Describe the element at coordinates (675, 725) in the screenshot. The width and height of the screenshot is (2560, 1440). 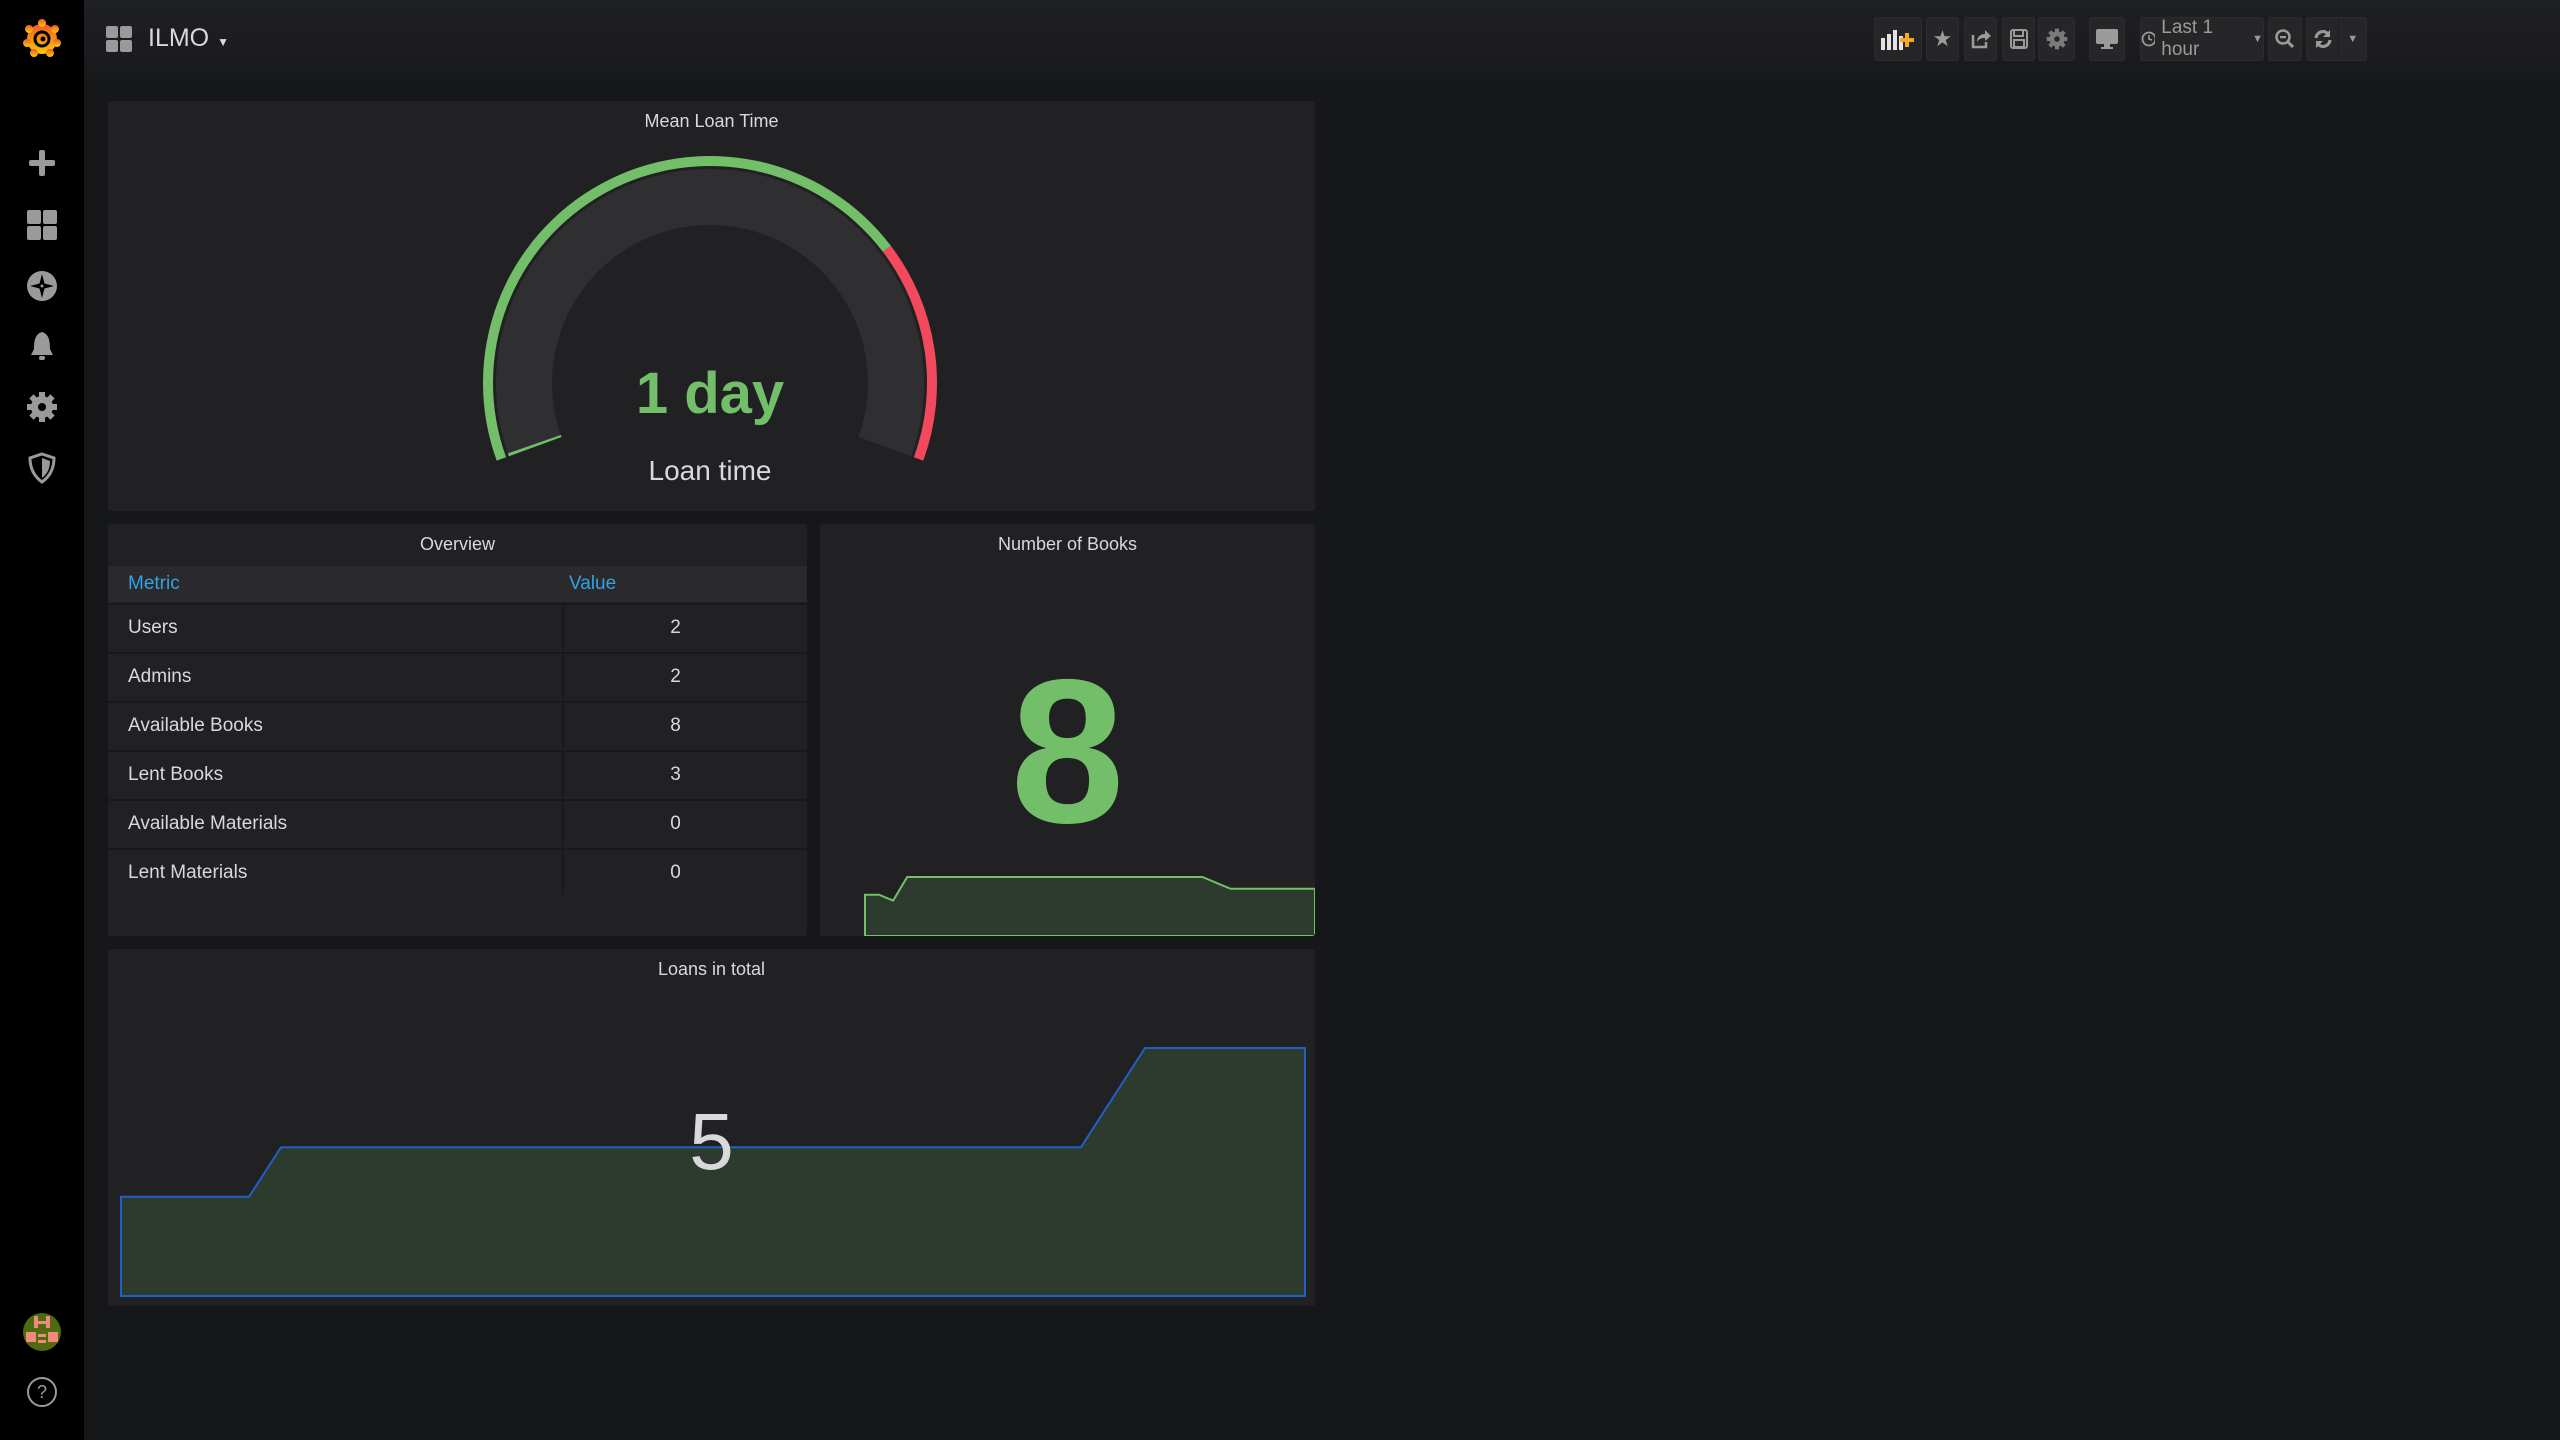
I see `value-cell: 8` at that location.